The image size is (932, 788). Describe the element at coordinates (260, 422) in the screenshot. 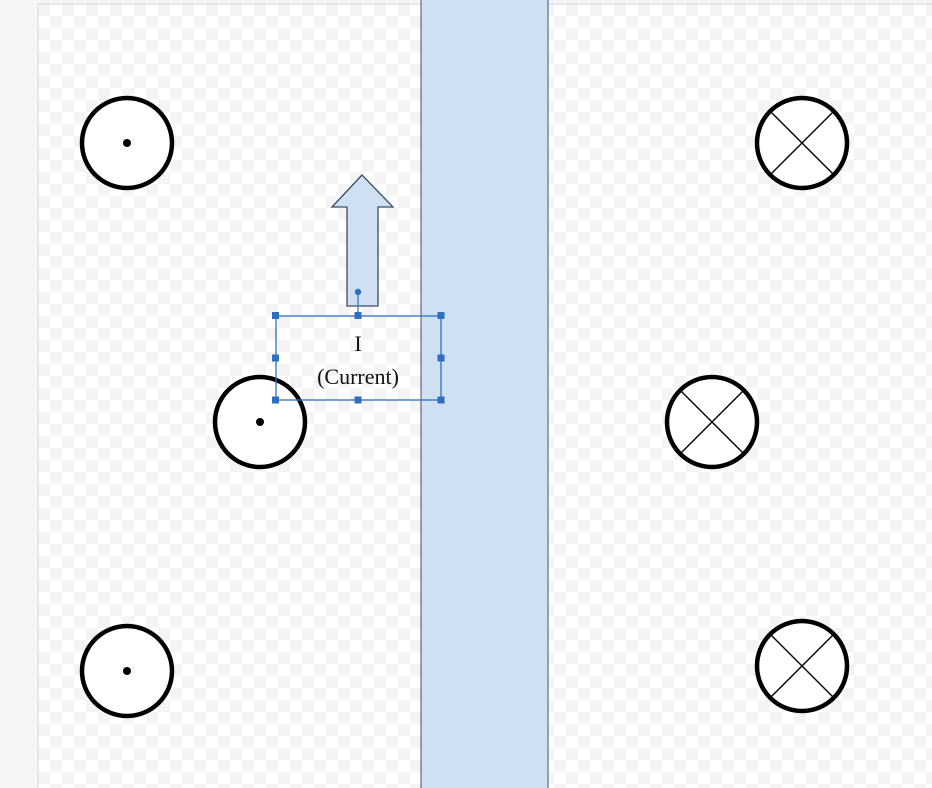

I see `dot-symbol-middle-left` at that location.